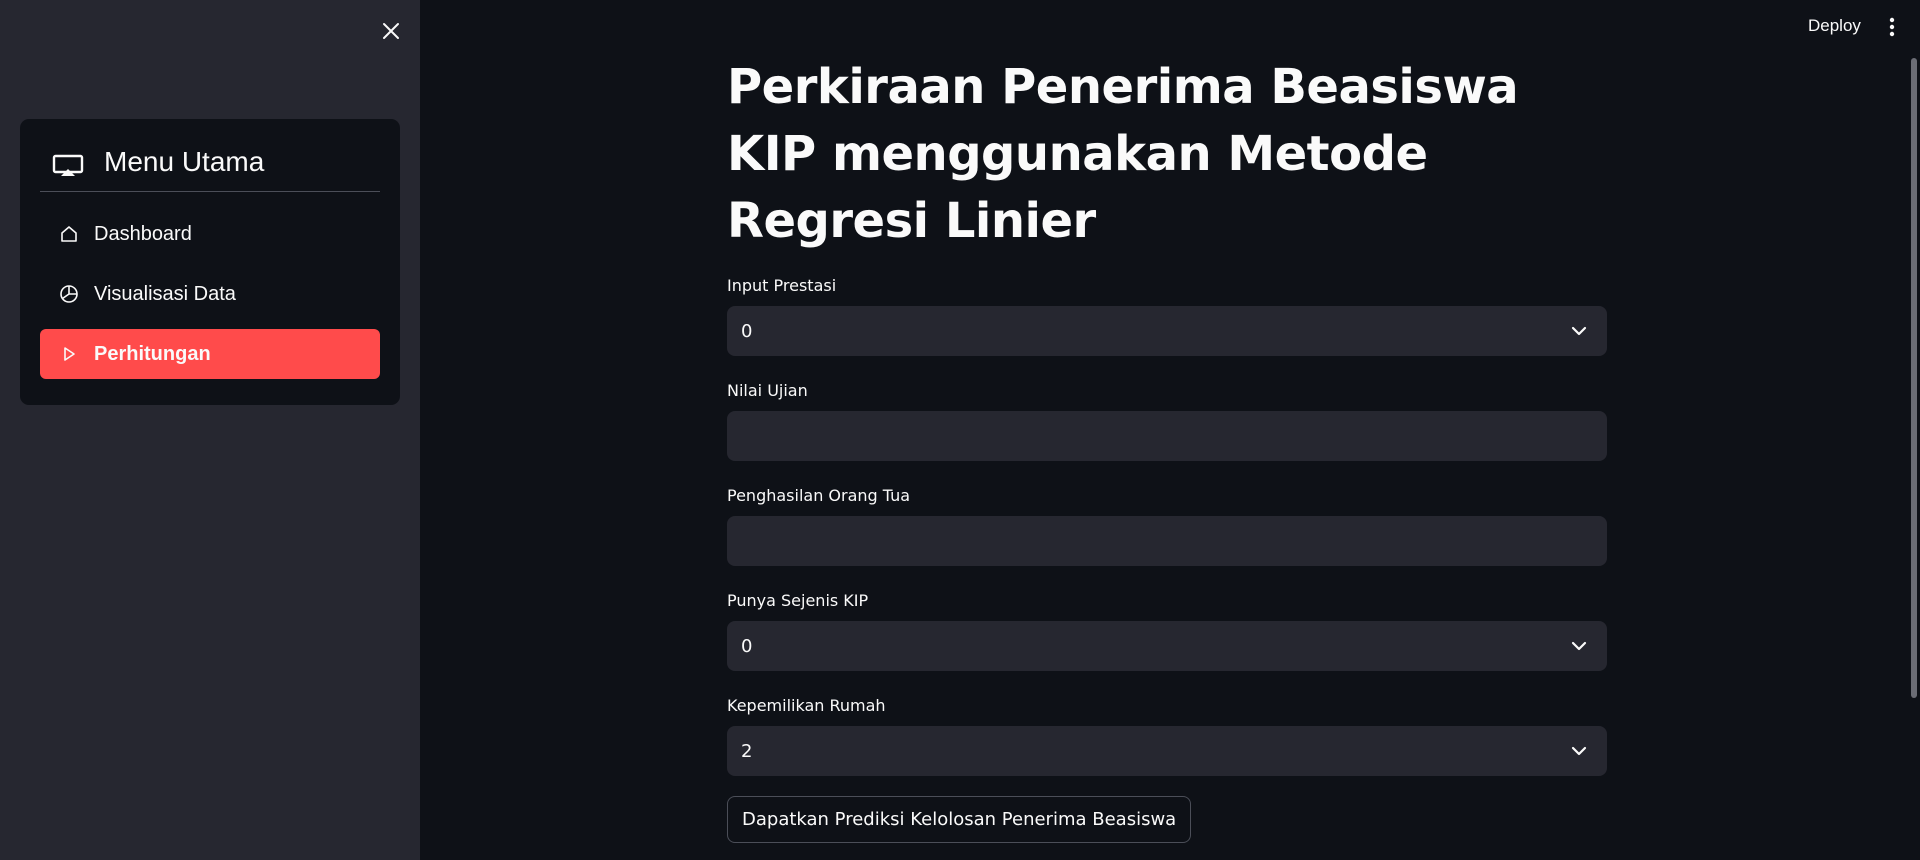 This screenshot has height=860, width=1920. I want to click on page-scrollbar, so click(1914, 378).